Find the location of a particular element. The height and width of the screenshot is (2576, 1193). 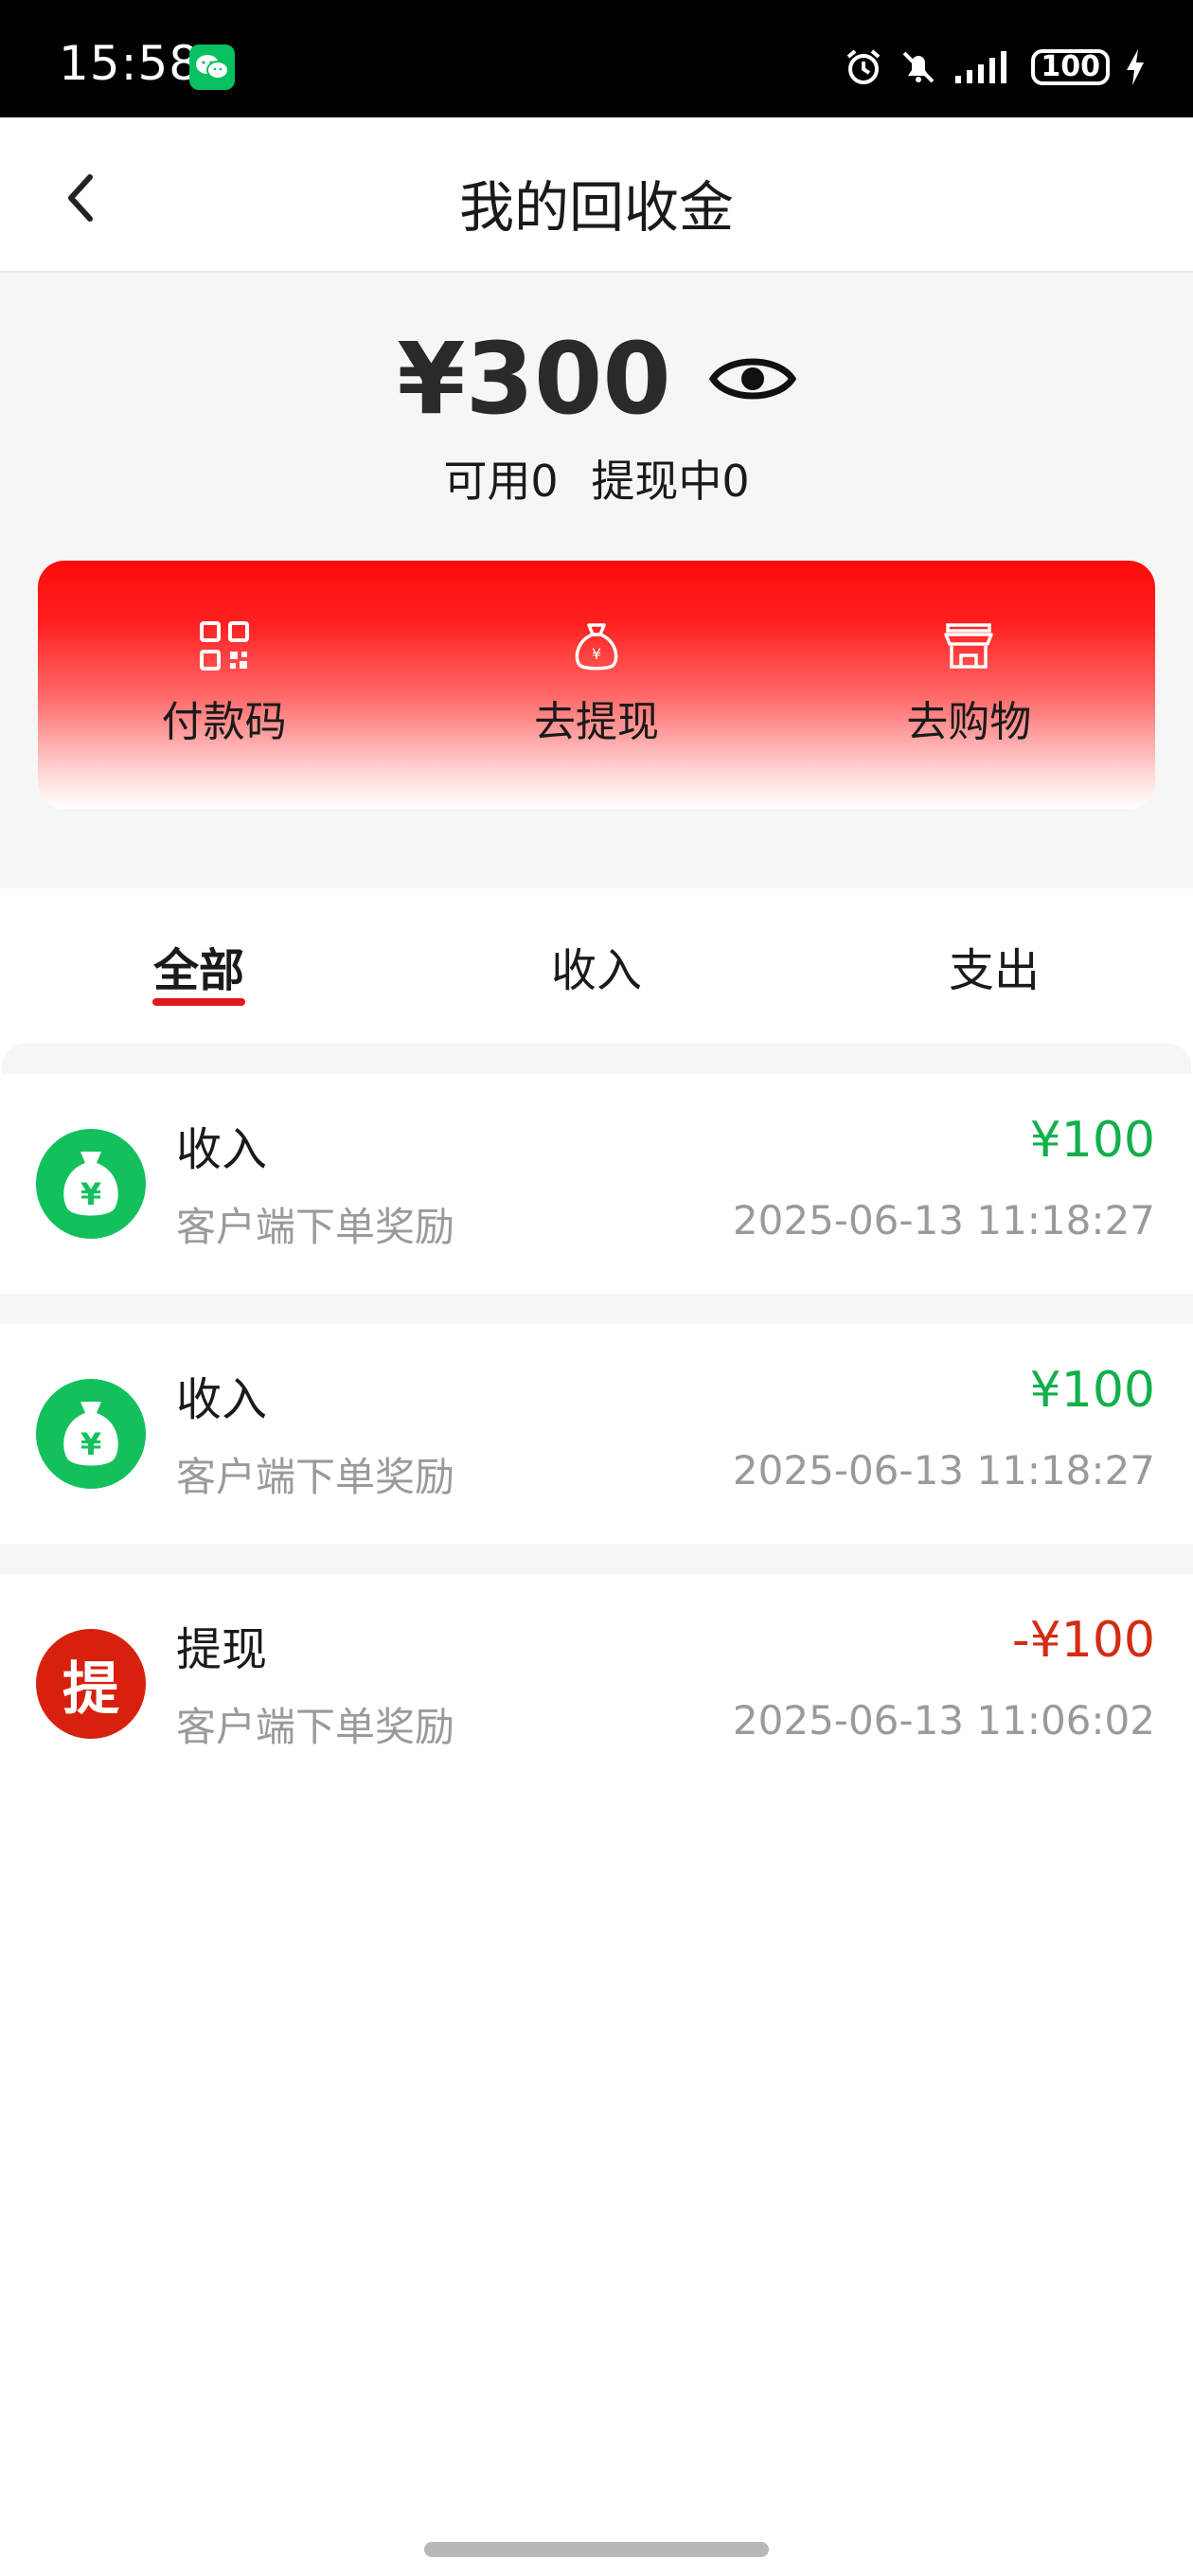

wechat-icon is located at coordinates (212, 67).